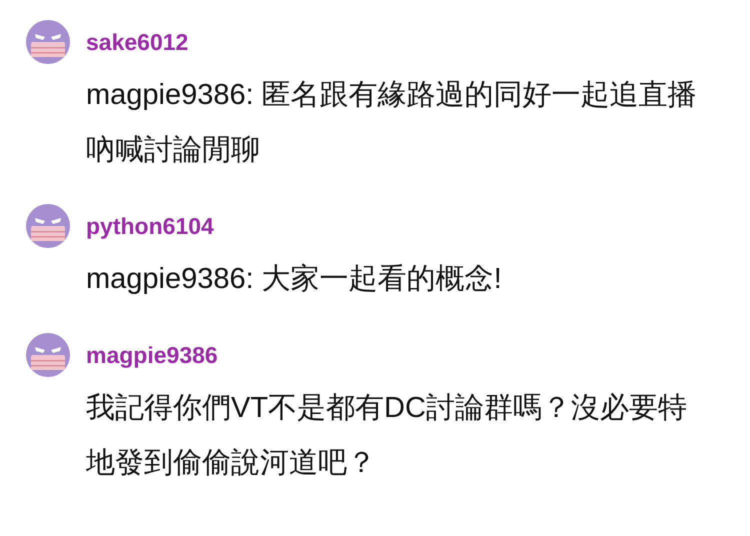 This screenshot has height=536, width=750. I want to click on username: magpie9386, so click(152, 355).